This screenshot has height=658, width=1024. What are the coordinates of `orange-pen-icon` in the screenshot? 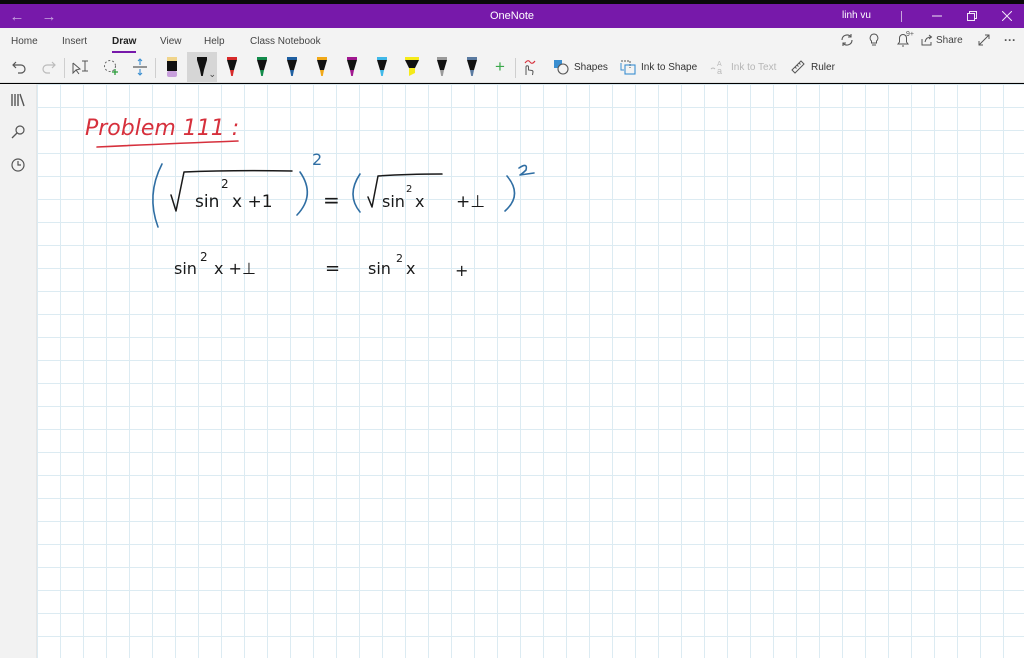 It's located at (322, 66).